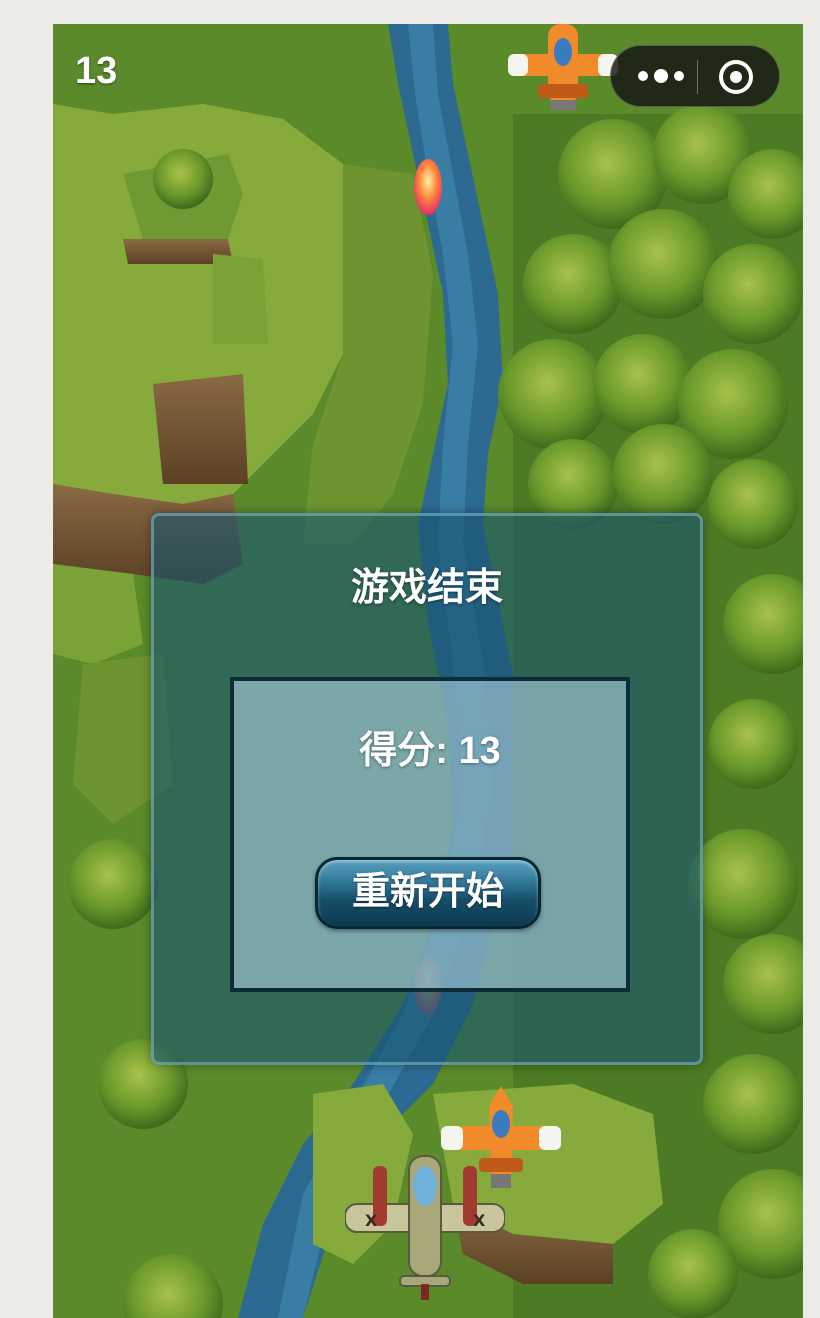 The height and width of the screenshot is (1318, 820). What do you see at coordinates (736, 77) in the screenshot?
I see `target-circle-icon` at bounding box center [736, 77].